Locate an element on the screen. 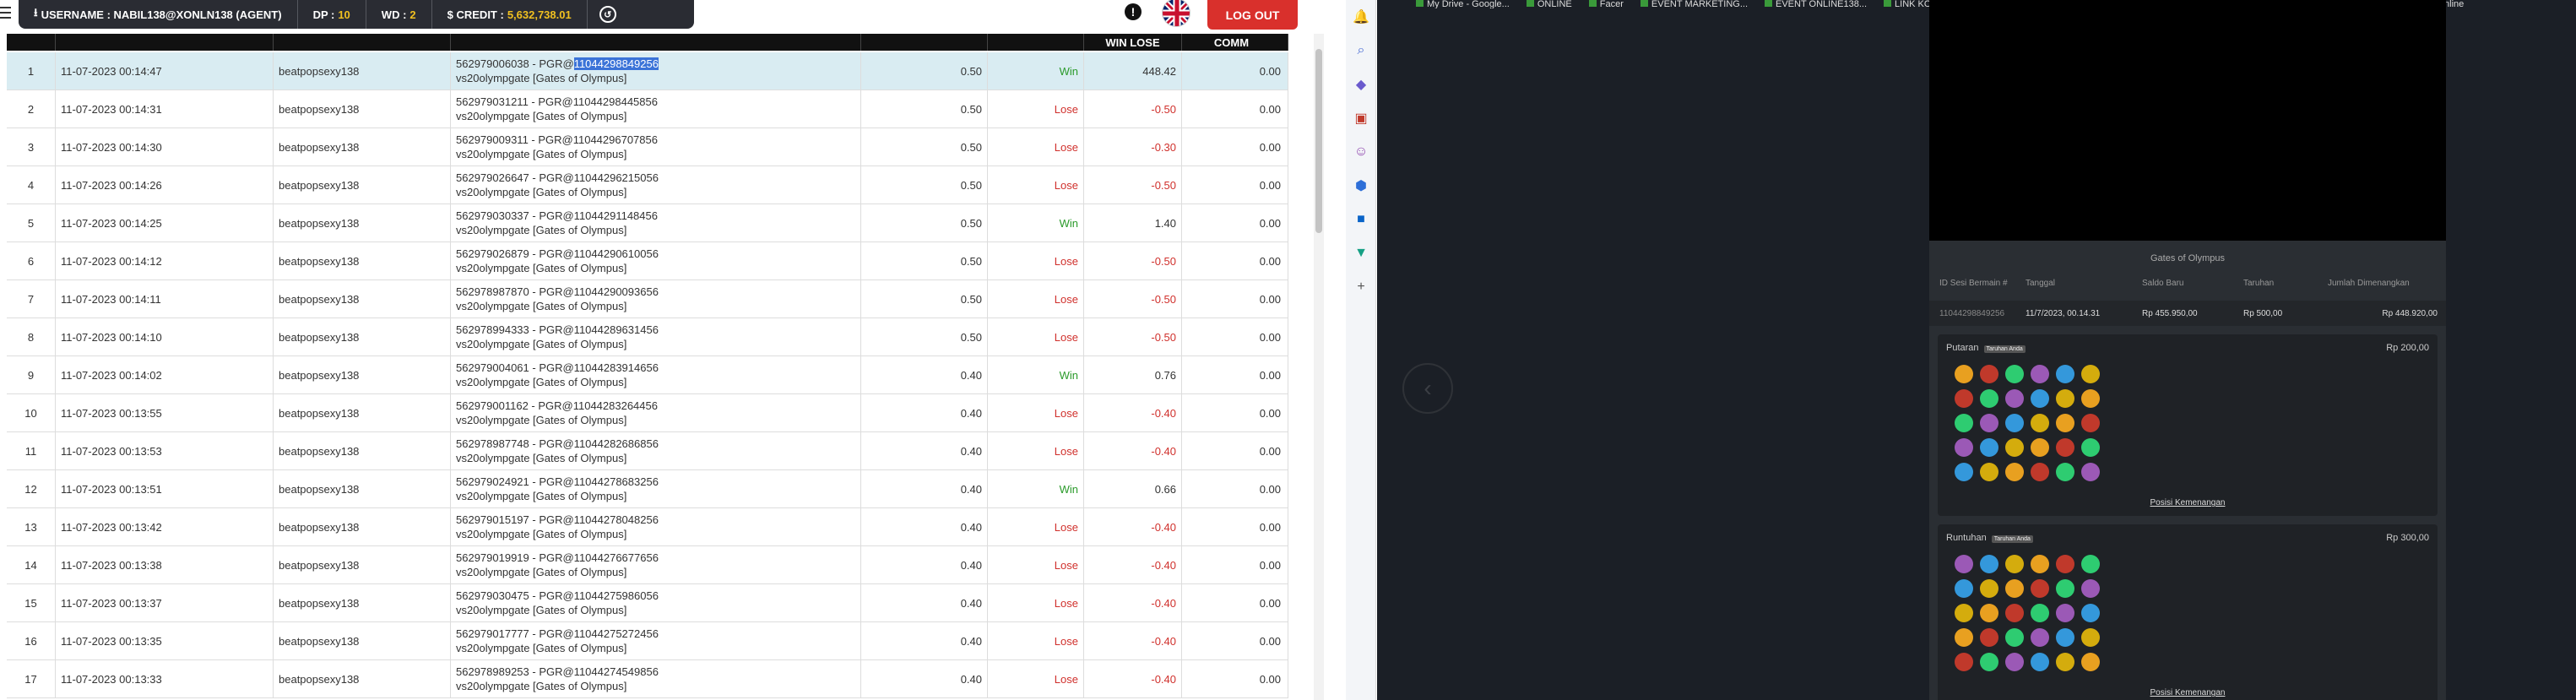  bet-id: 562979026647 - PGR@11044296215056 is located at coordinates (557, 178).